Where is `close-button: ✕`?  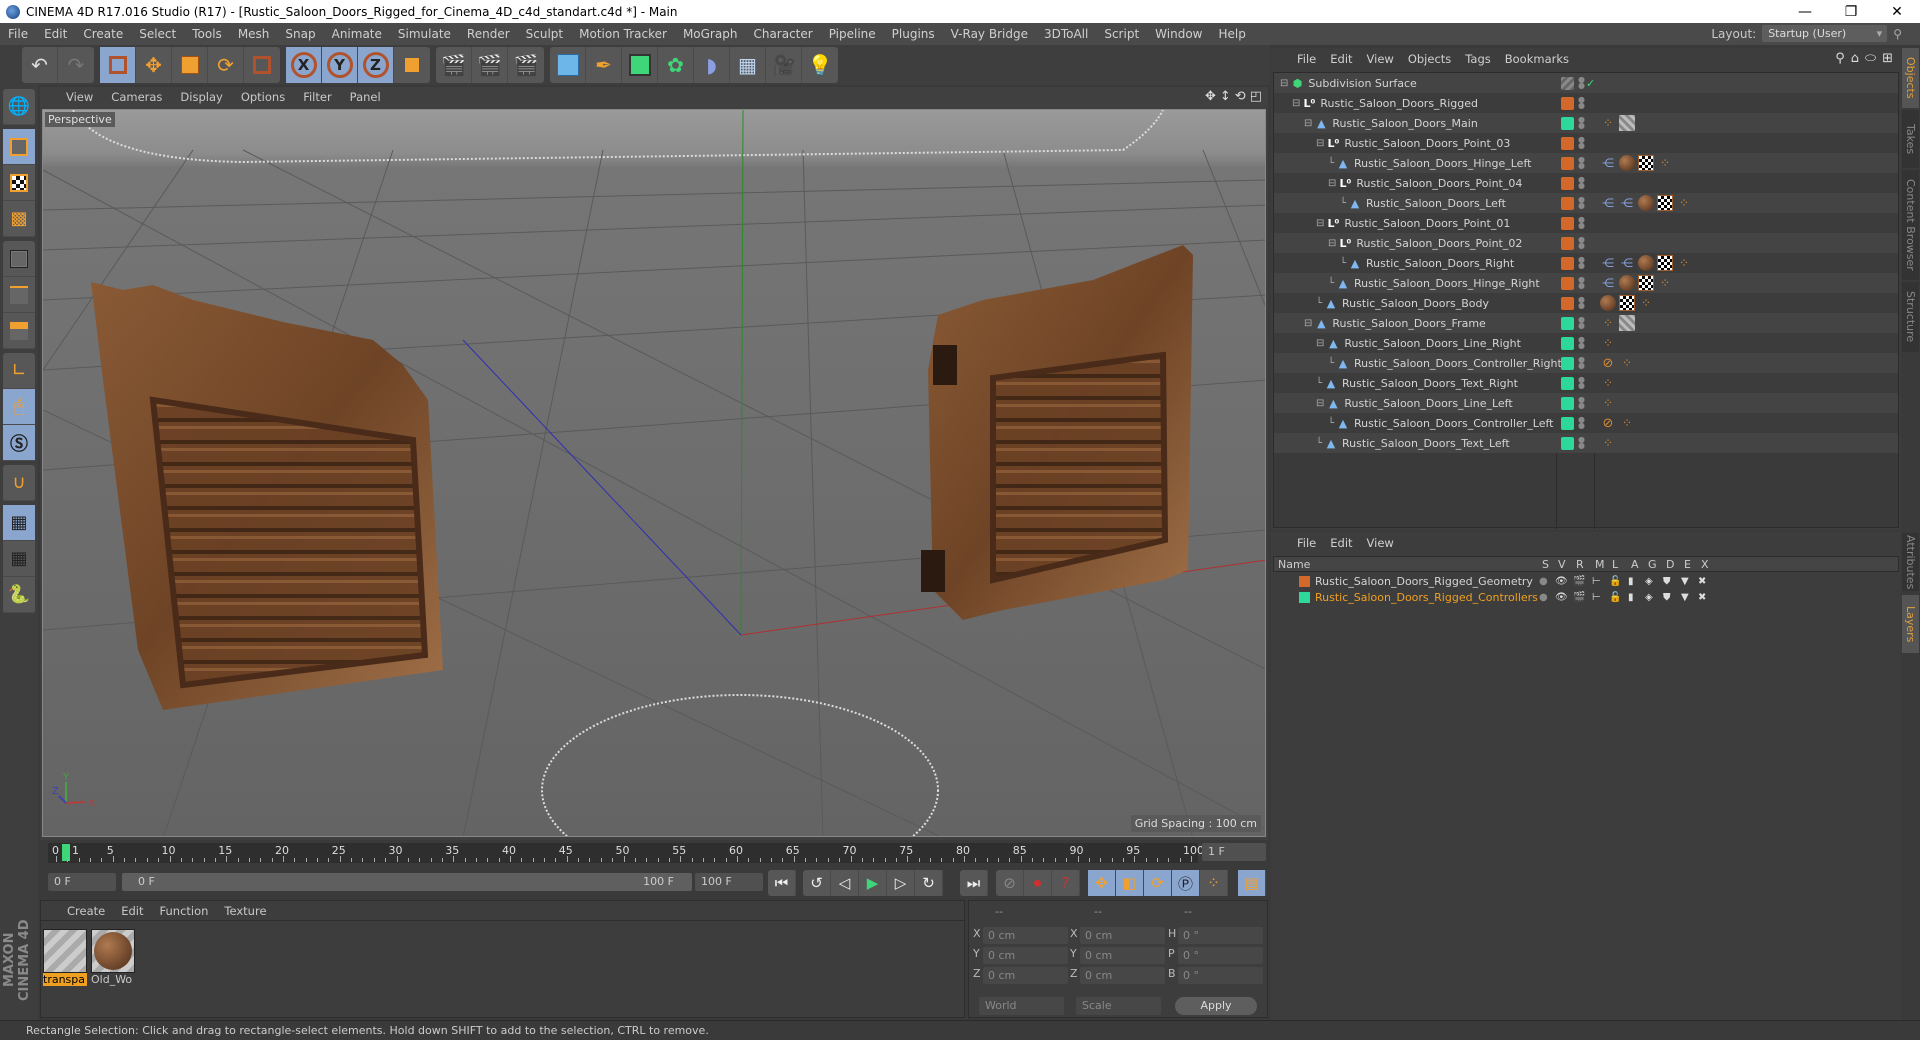 close-button: ✕ is located at coordinates (1897, 11).